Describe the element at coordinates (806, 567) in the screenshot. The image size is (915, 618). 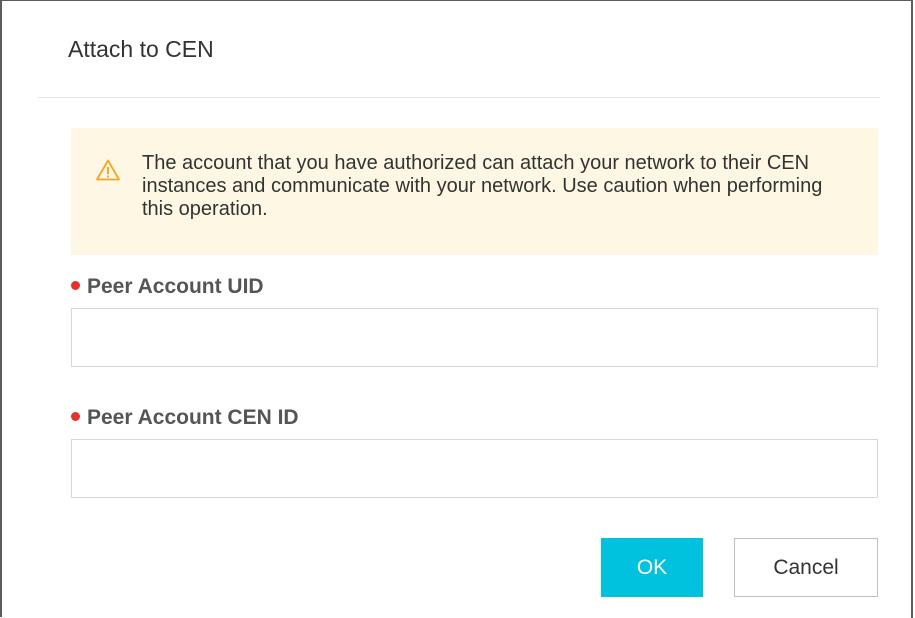
I see `cancel-button: Cancel` at that location.